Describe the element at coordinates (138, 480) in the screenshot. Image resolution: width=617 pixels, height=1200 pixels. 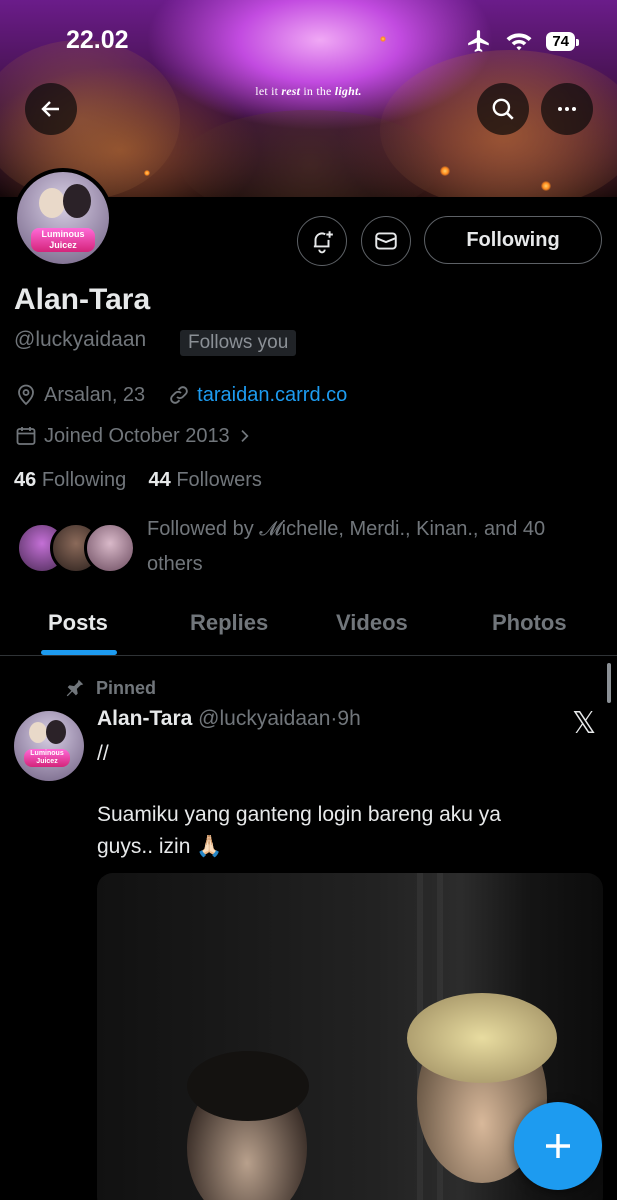
I see `follow-counts: 46 Following 44 Followers` at that location.